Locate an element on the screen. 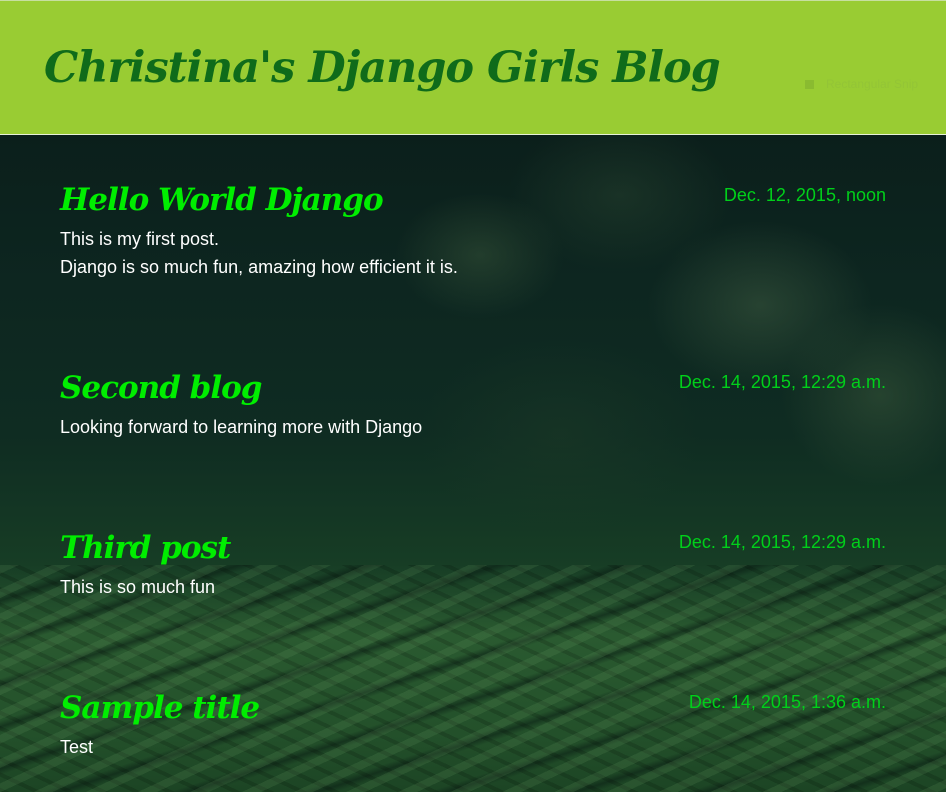 The width and height of the screenshot is (946, 792). post-body-line: This is my first post. is located at coordinates (140, 239).